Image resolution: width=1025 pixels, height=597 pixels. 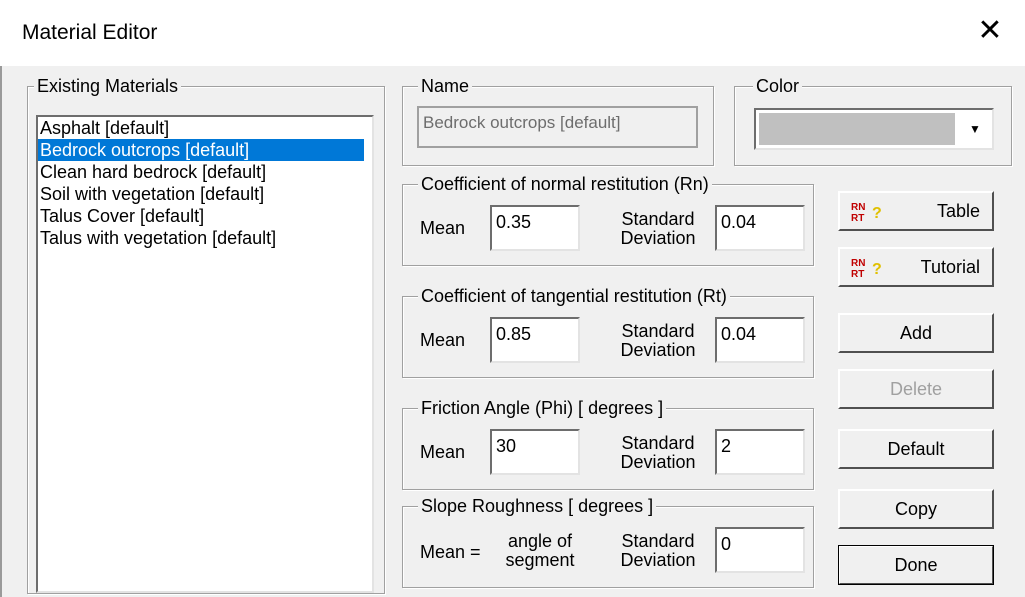 I want to click on name-group: Name Bedrock outcrops [default], so click(x=558, y=120).